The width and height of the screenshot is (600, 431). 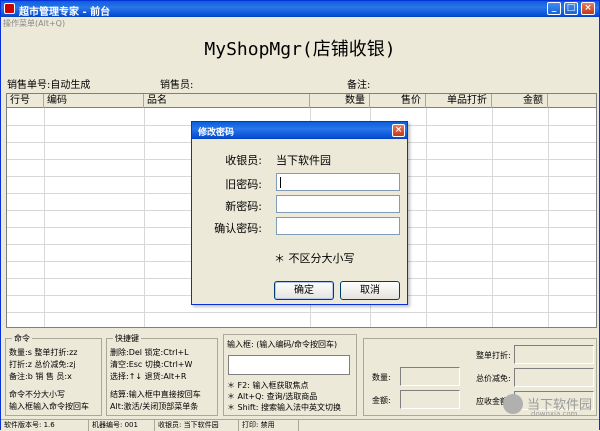 What do you see at coordinates (216, 133) in the screenshot?
I see `dialog-title: 修改密码` at bounding box center [216, 133].